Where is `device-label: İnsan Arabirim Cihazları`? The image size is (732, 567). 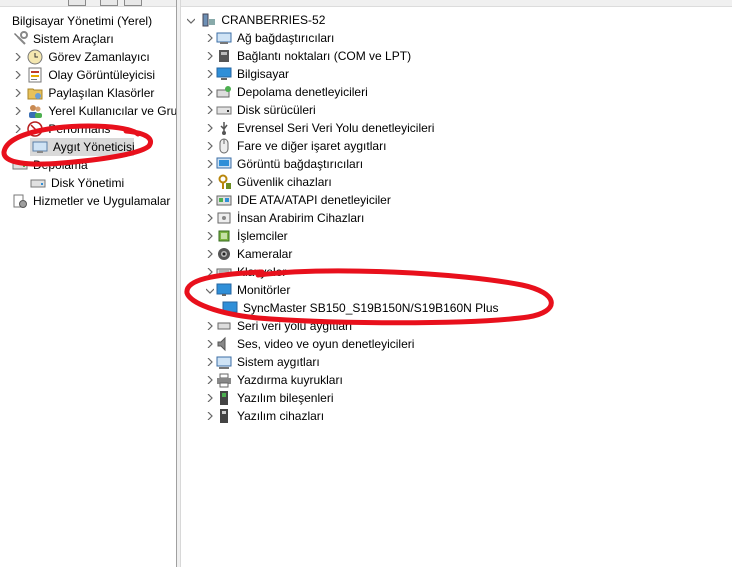 device-label: İnsan Arabirim Cihazları is located at coordinates (301, 218).